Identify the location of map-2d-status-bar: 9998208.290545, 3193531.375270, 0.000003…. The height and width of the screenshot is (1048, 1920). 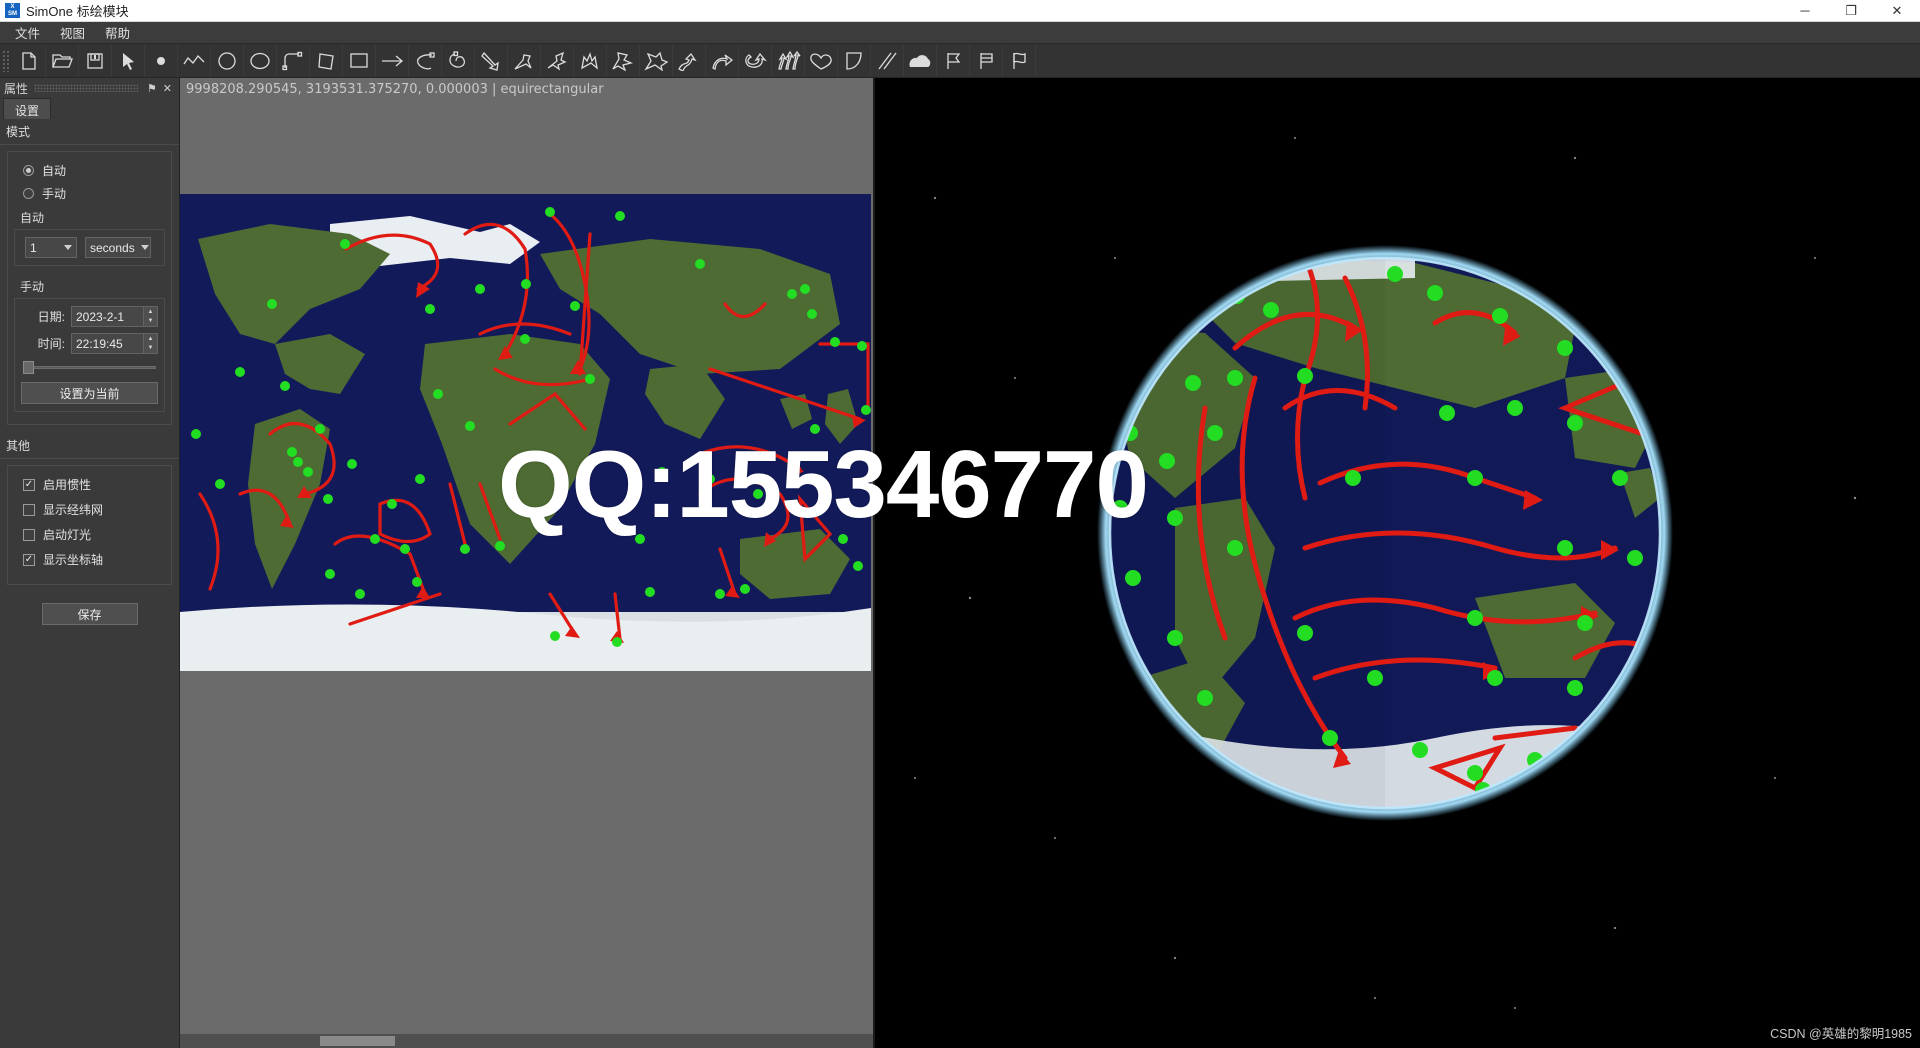
(526, 89).